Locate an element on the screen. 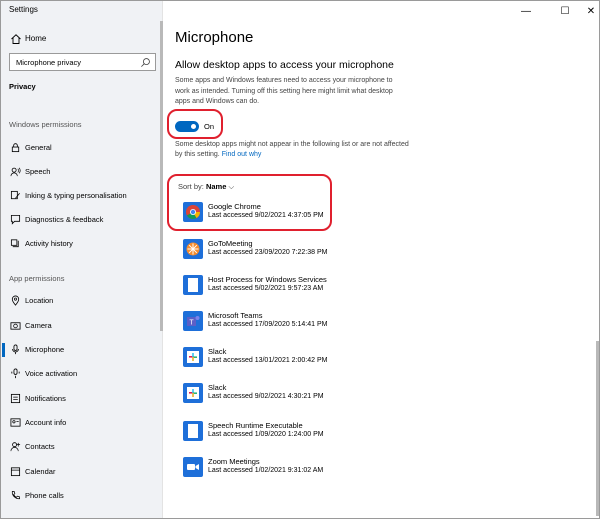 This screenshot has height=519, width=600. sidebar-item-label: Diagnostics & feedback is located at coordinates (64, 219).